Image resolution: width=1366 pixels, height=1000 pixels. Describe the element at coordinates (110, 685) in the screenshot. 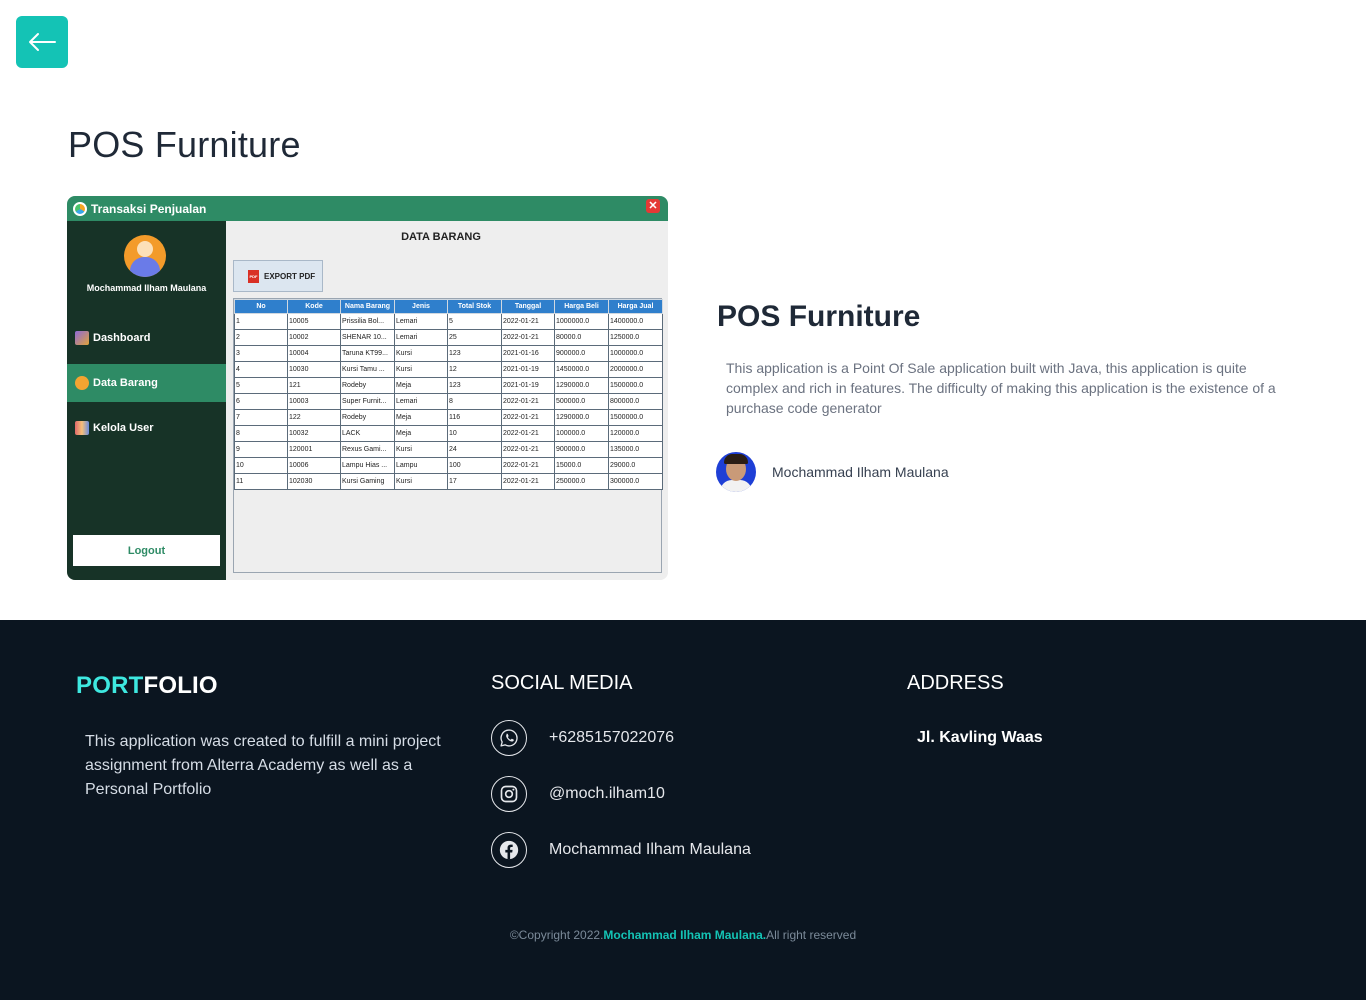

I see `brand-part-1: PORT` at that location.